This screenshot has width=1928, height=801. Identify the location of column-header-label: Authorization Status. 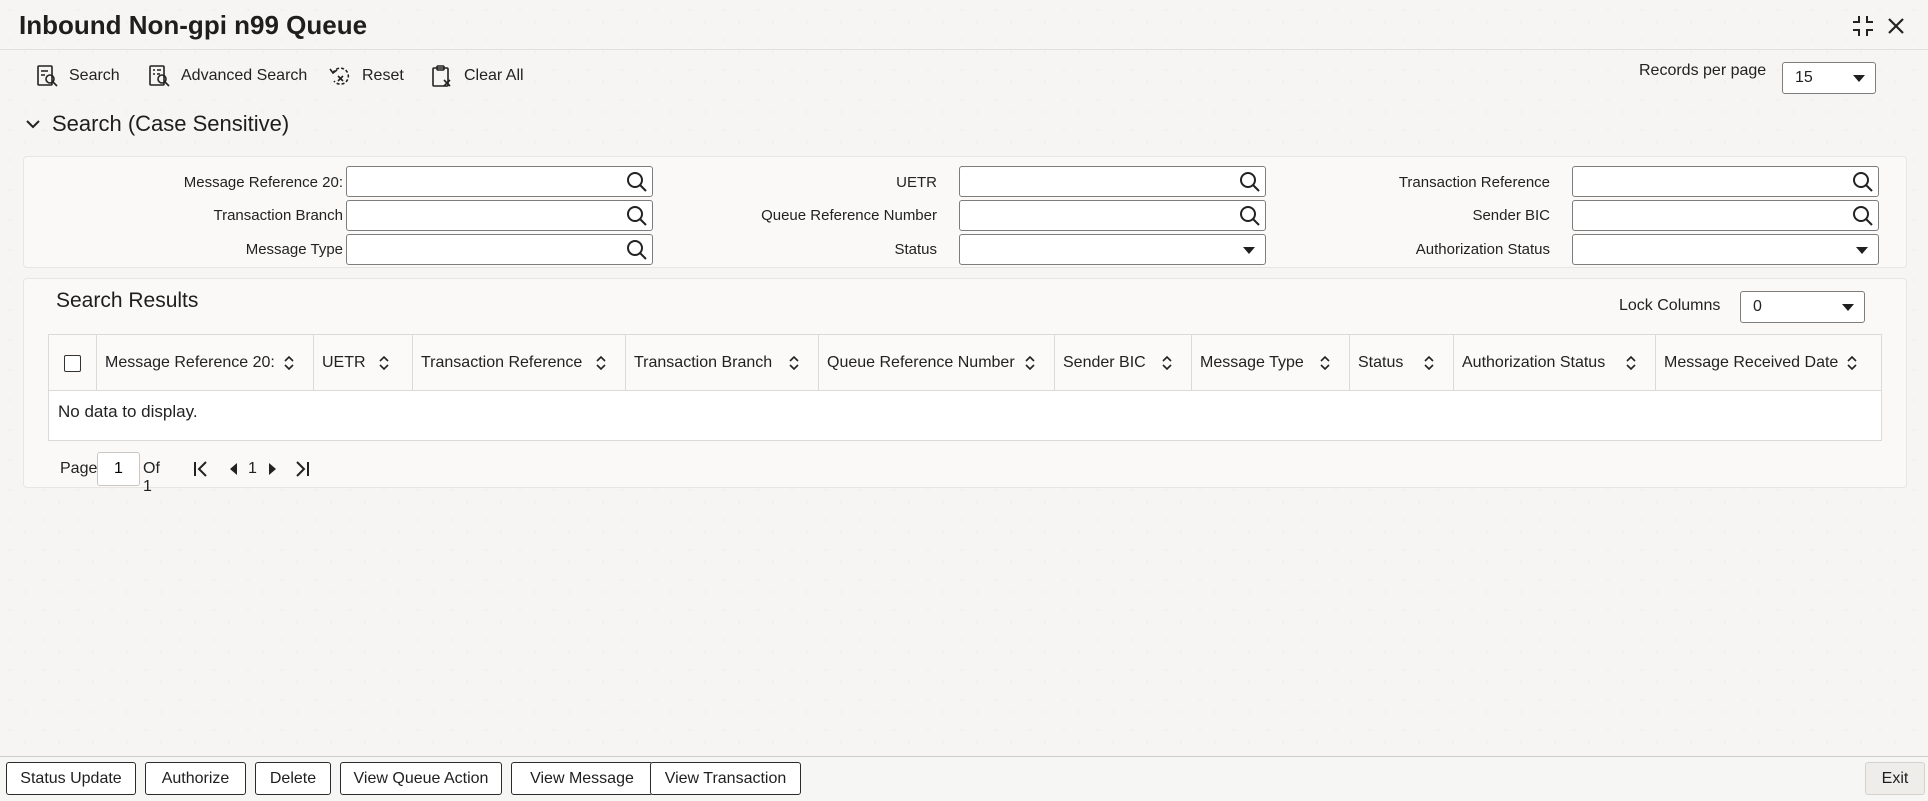
(1534, 362).